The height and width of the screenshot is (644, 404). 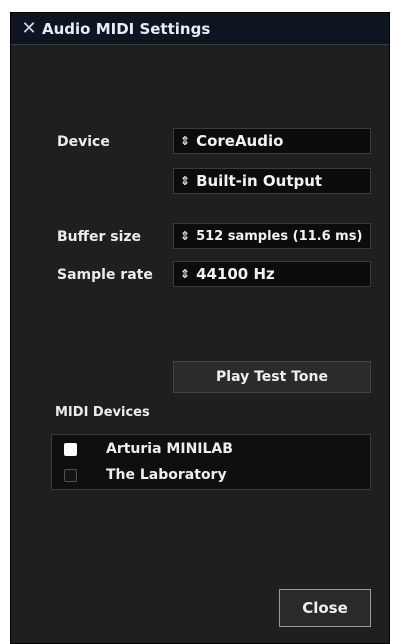 I want to click on midi-device-item: Arturia MINILAB, so click(x=211, y=449).